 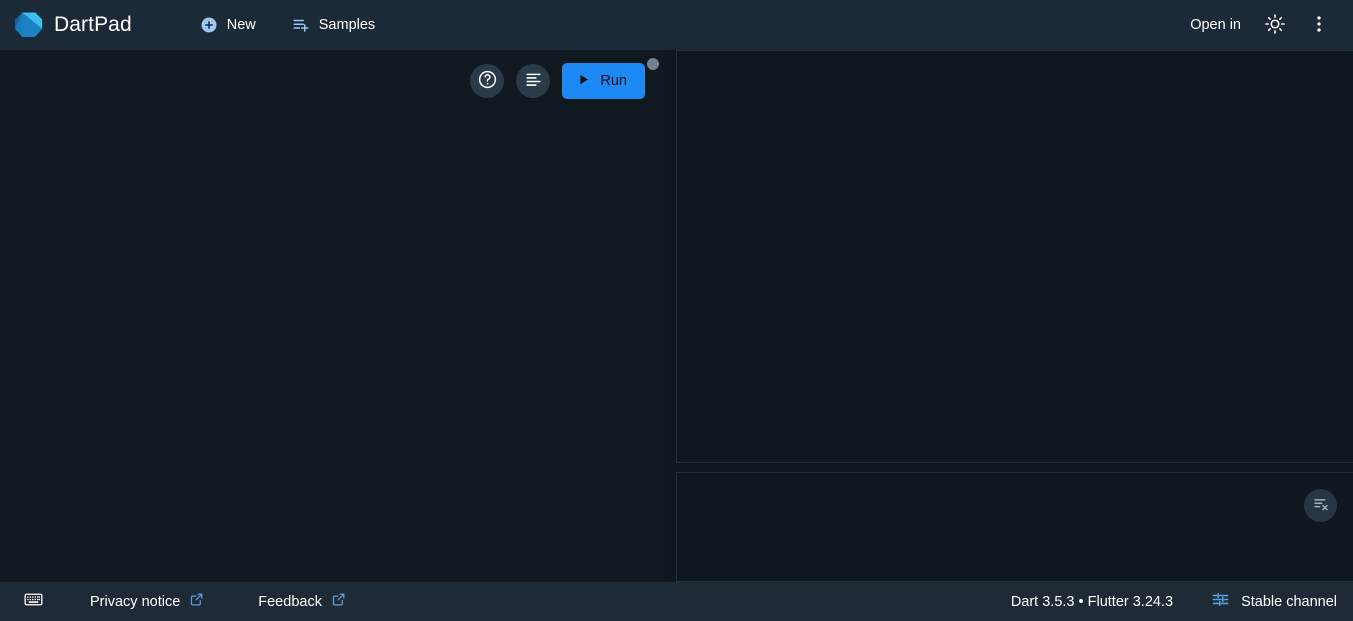 I want to click on channel-button: Stable channel, so click(x=1274, y=601).